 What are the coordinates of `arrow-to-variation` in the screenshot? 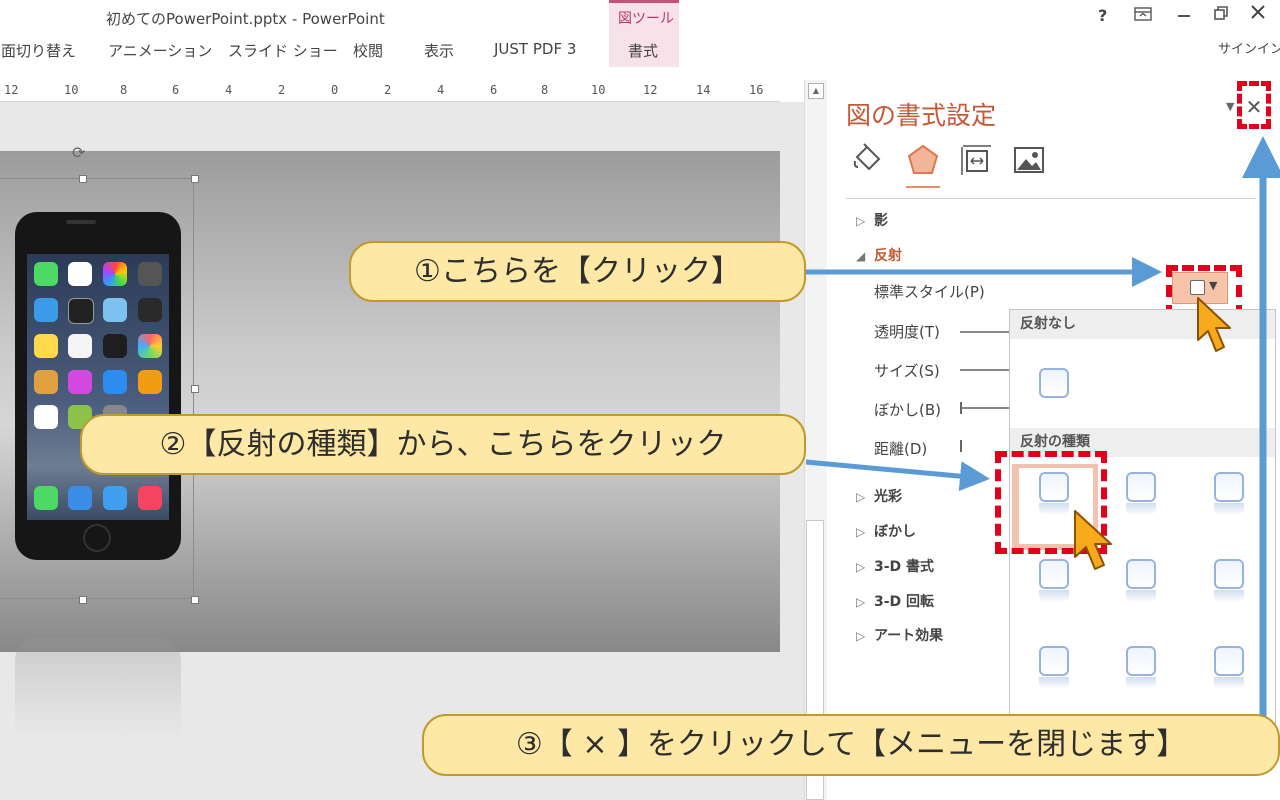 It's located at (897, 475).